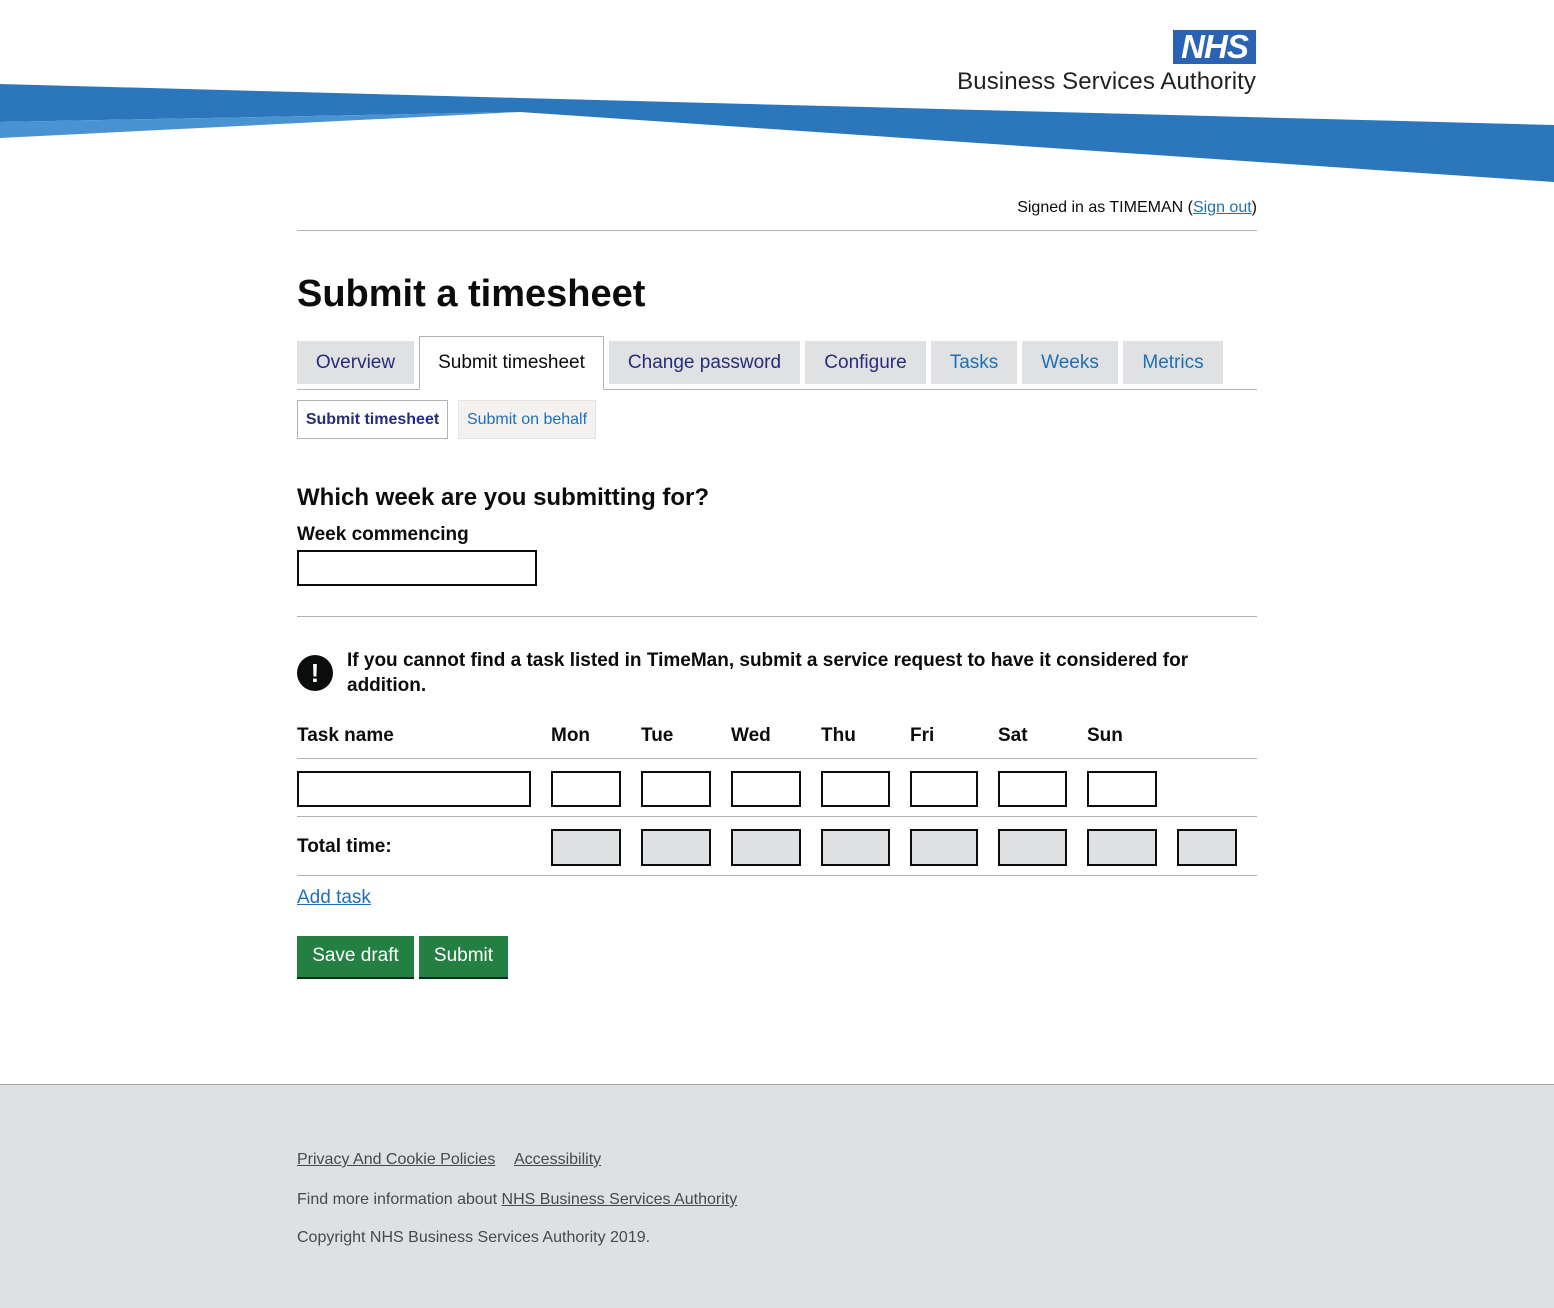 Image resolution: width=1554 pixels, height=1308 pixels. I want to click on header-sat: Sat, so click(1013, 735).